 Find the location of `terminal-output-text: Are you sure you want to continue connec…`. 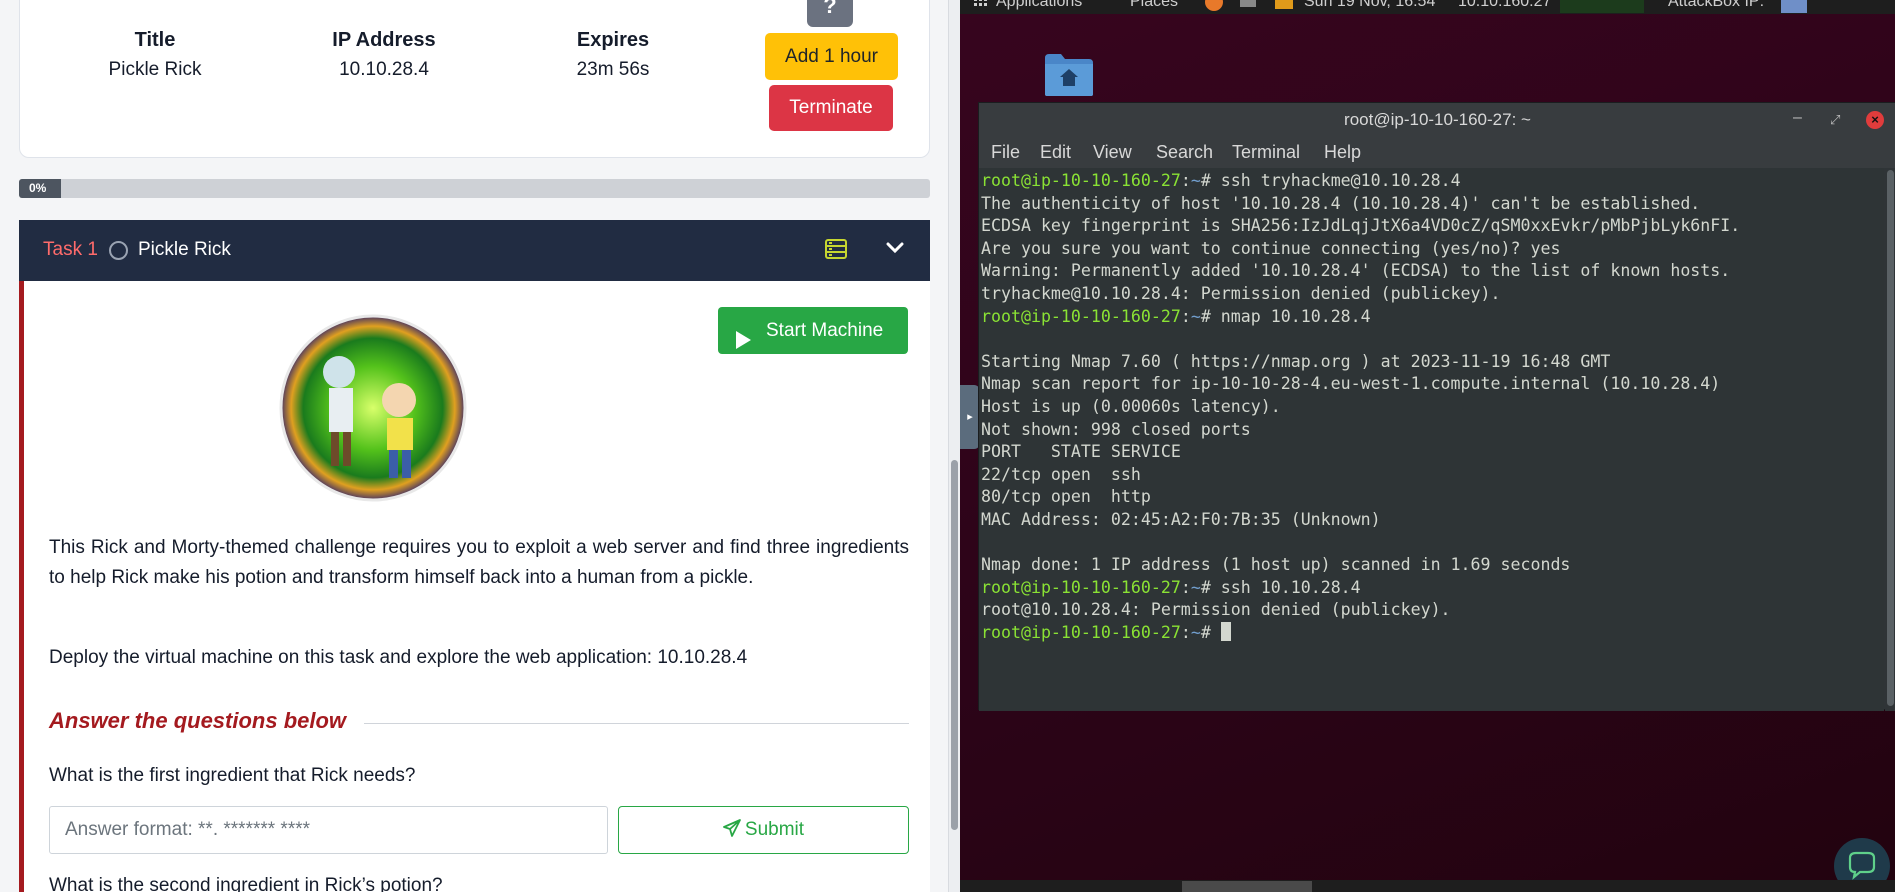

terminal-output-text: Are you sure you want to continue connec… is located at coordinates (1271, 248).